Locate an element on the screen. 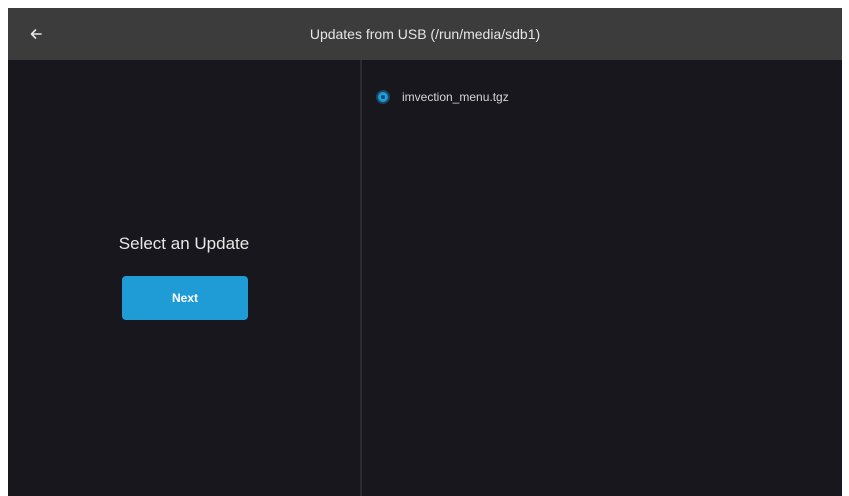  title-bar: Updates from USB (/run/media/sdb1) is located at coordinates (425, 34).